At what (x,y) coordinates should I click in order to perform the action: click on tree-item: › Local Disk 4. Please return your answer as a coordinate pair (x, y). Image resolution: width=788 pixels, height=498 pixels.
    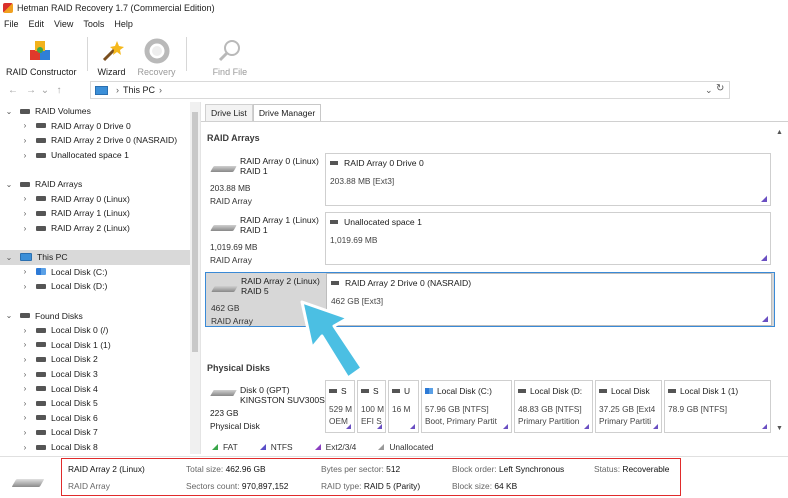
    Looking at the image, I should click on (95, 388).